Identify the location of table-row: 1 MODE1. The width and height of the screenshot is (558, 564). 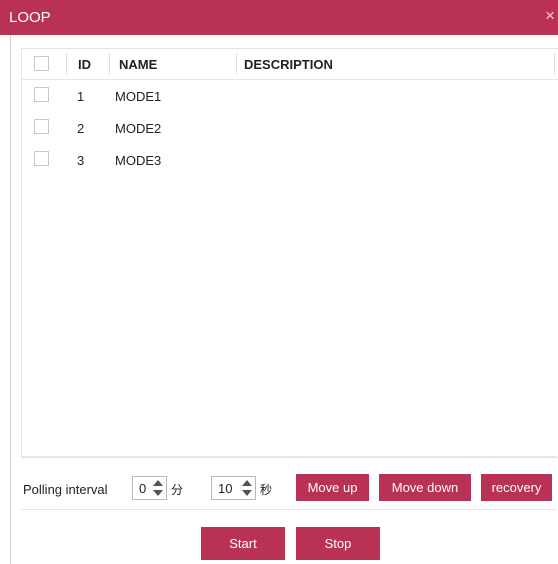
(290, 96).